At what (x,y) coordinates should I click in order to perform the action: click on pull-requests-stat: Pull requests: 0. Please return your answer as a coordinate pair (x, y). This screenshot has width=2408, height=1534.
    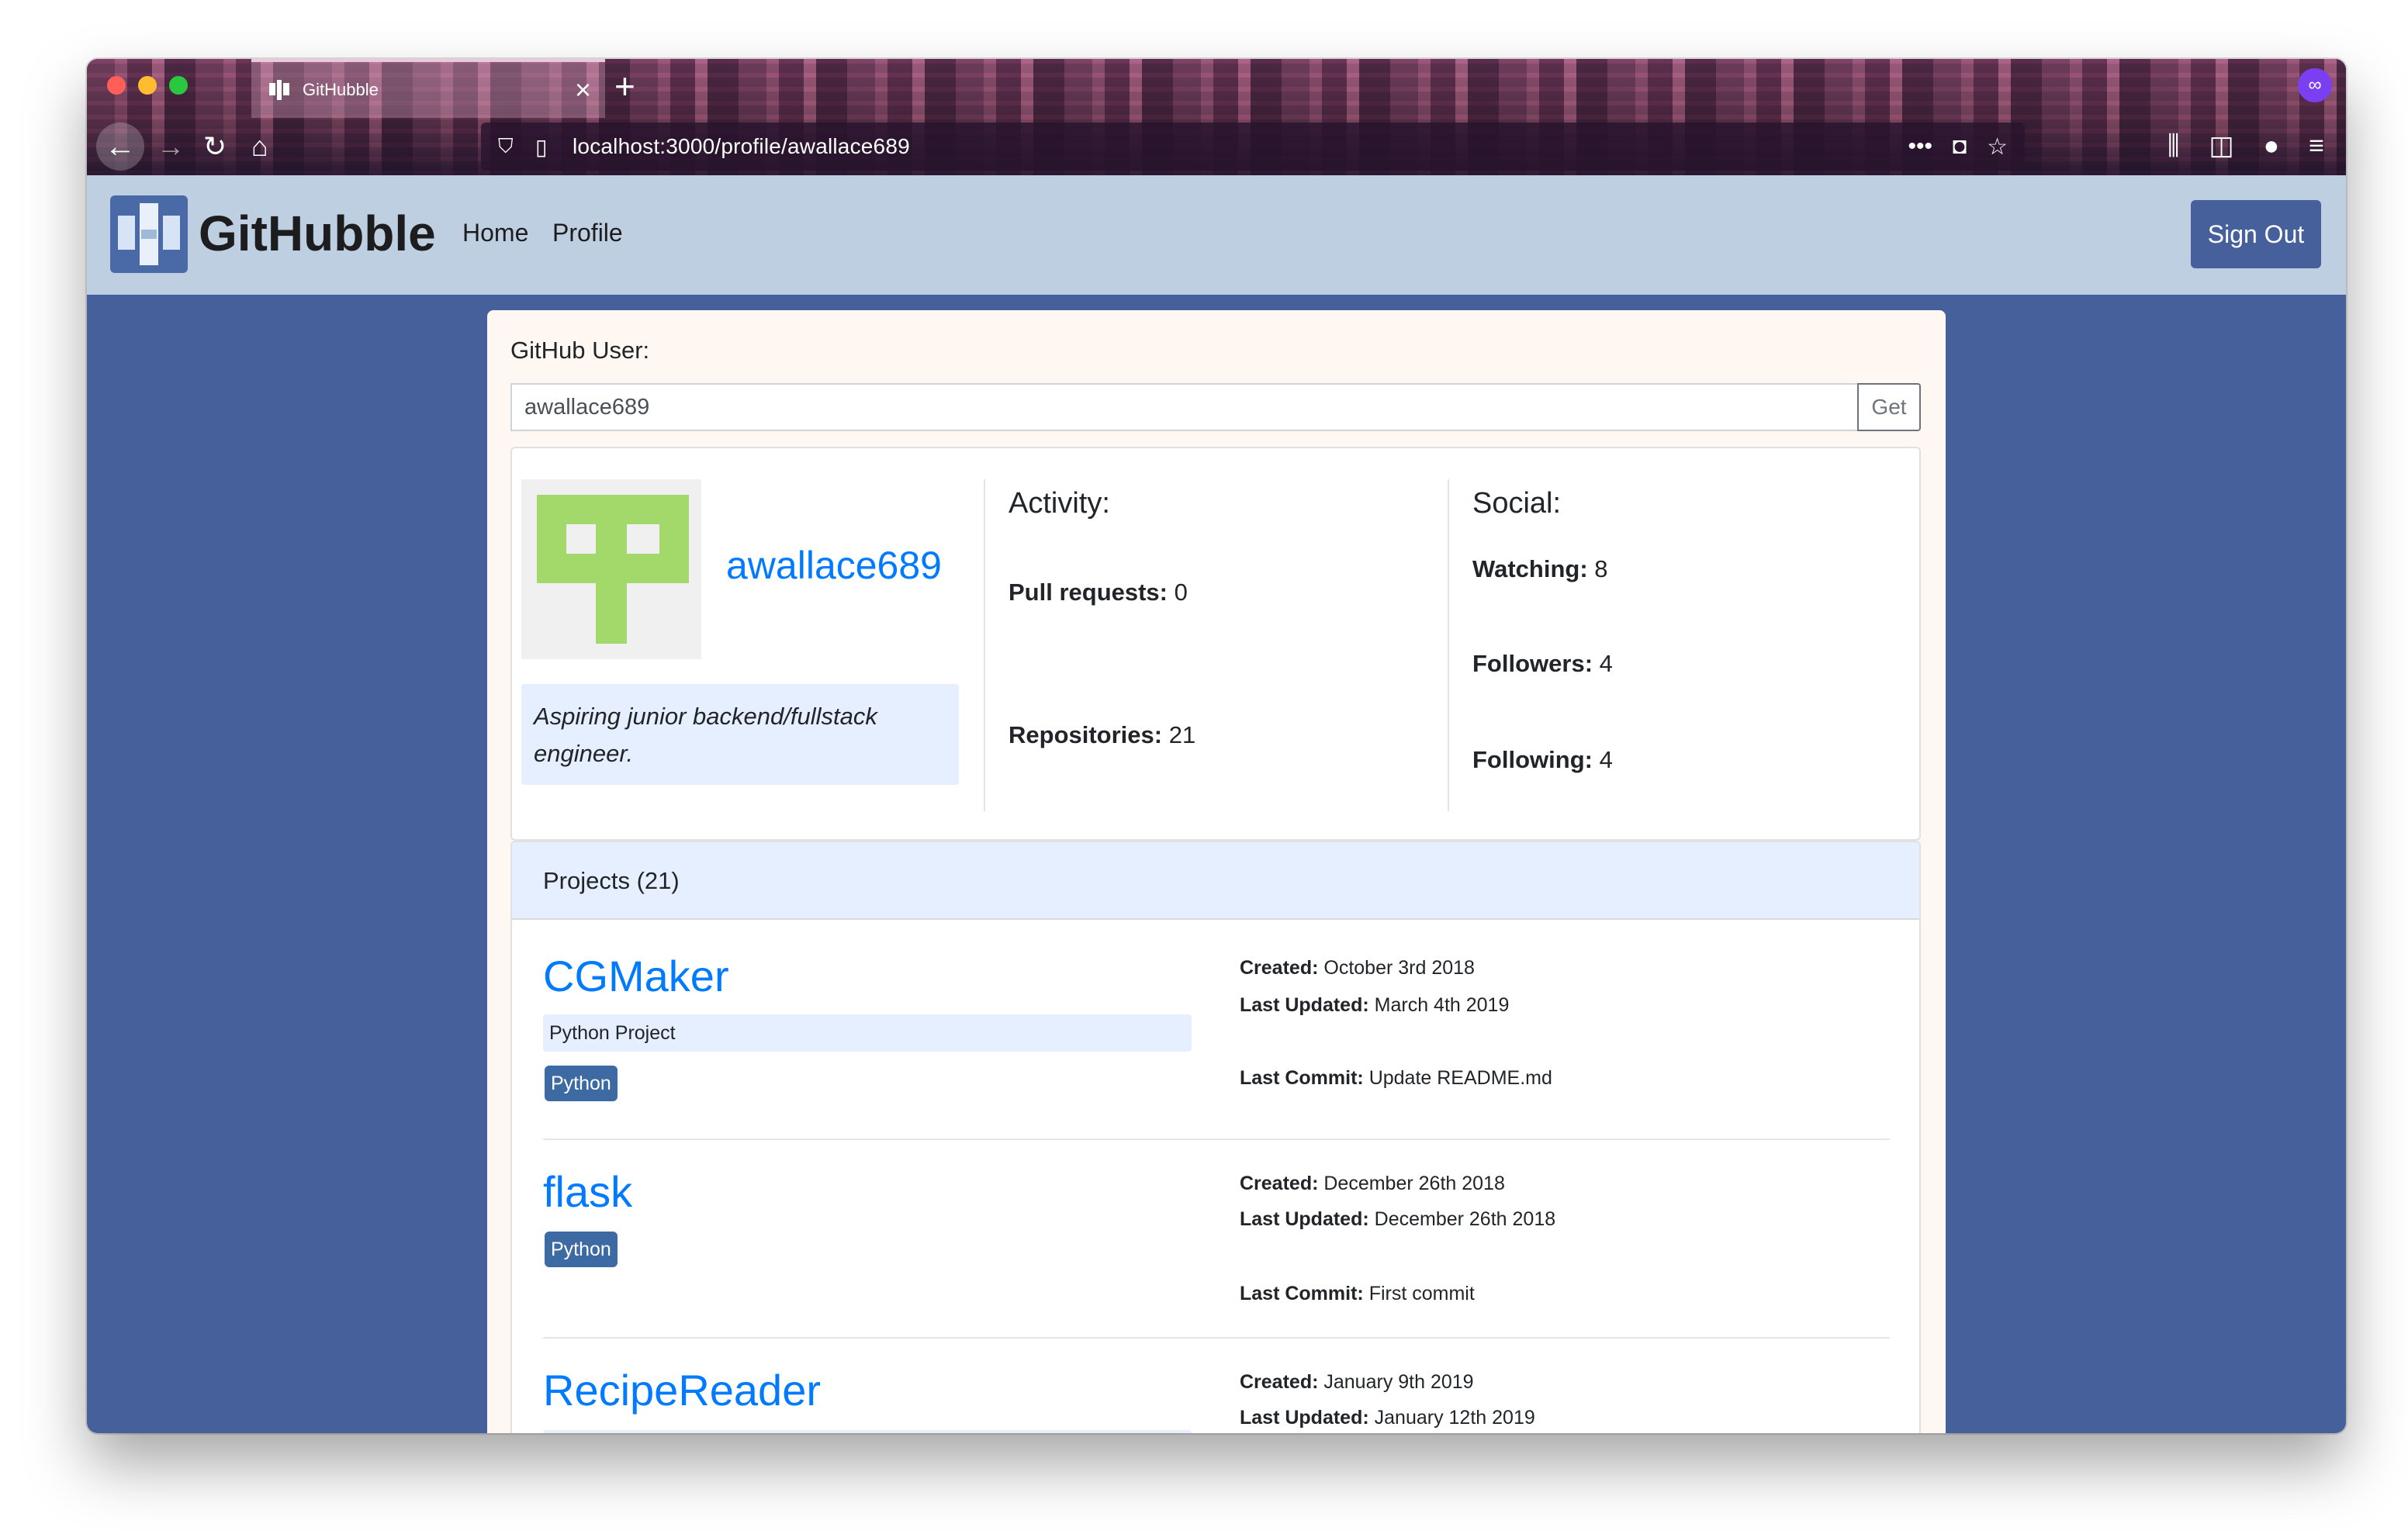
    Looking at the image, I should click on (1098, 592).